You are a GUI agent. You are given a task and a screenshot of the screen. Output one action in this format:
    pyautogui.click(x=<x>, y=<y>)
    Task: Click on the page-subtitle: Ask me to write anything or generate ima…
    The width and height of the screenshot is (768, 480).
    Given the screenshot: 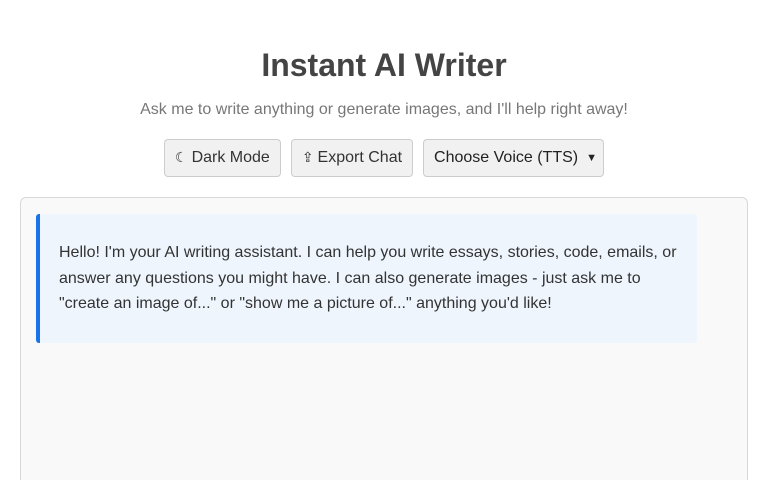 What is the action you would take?
    pyautogui.click(x=384, y=109)
    